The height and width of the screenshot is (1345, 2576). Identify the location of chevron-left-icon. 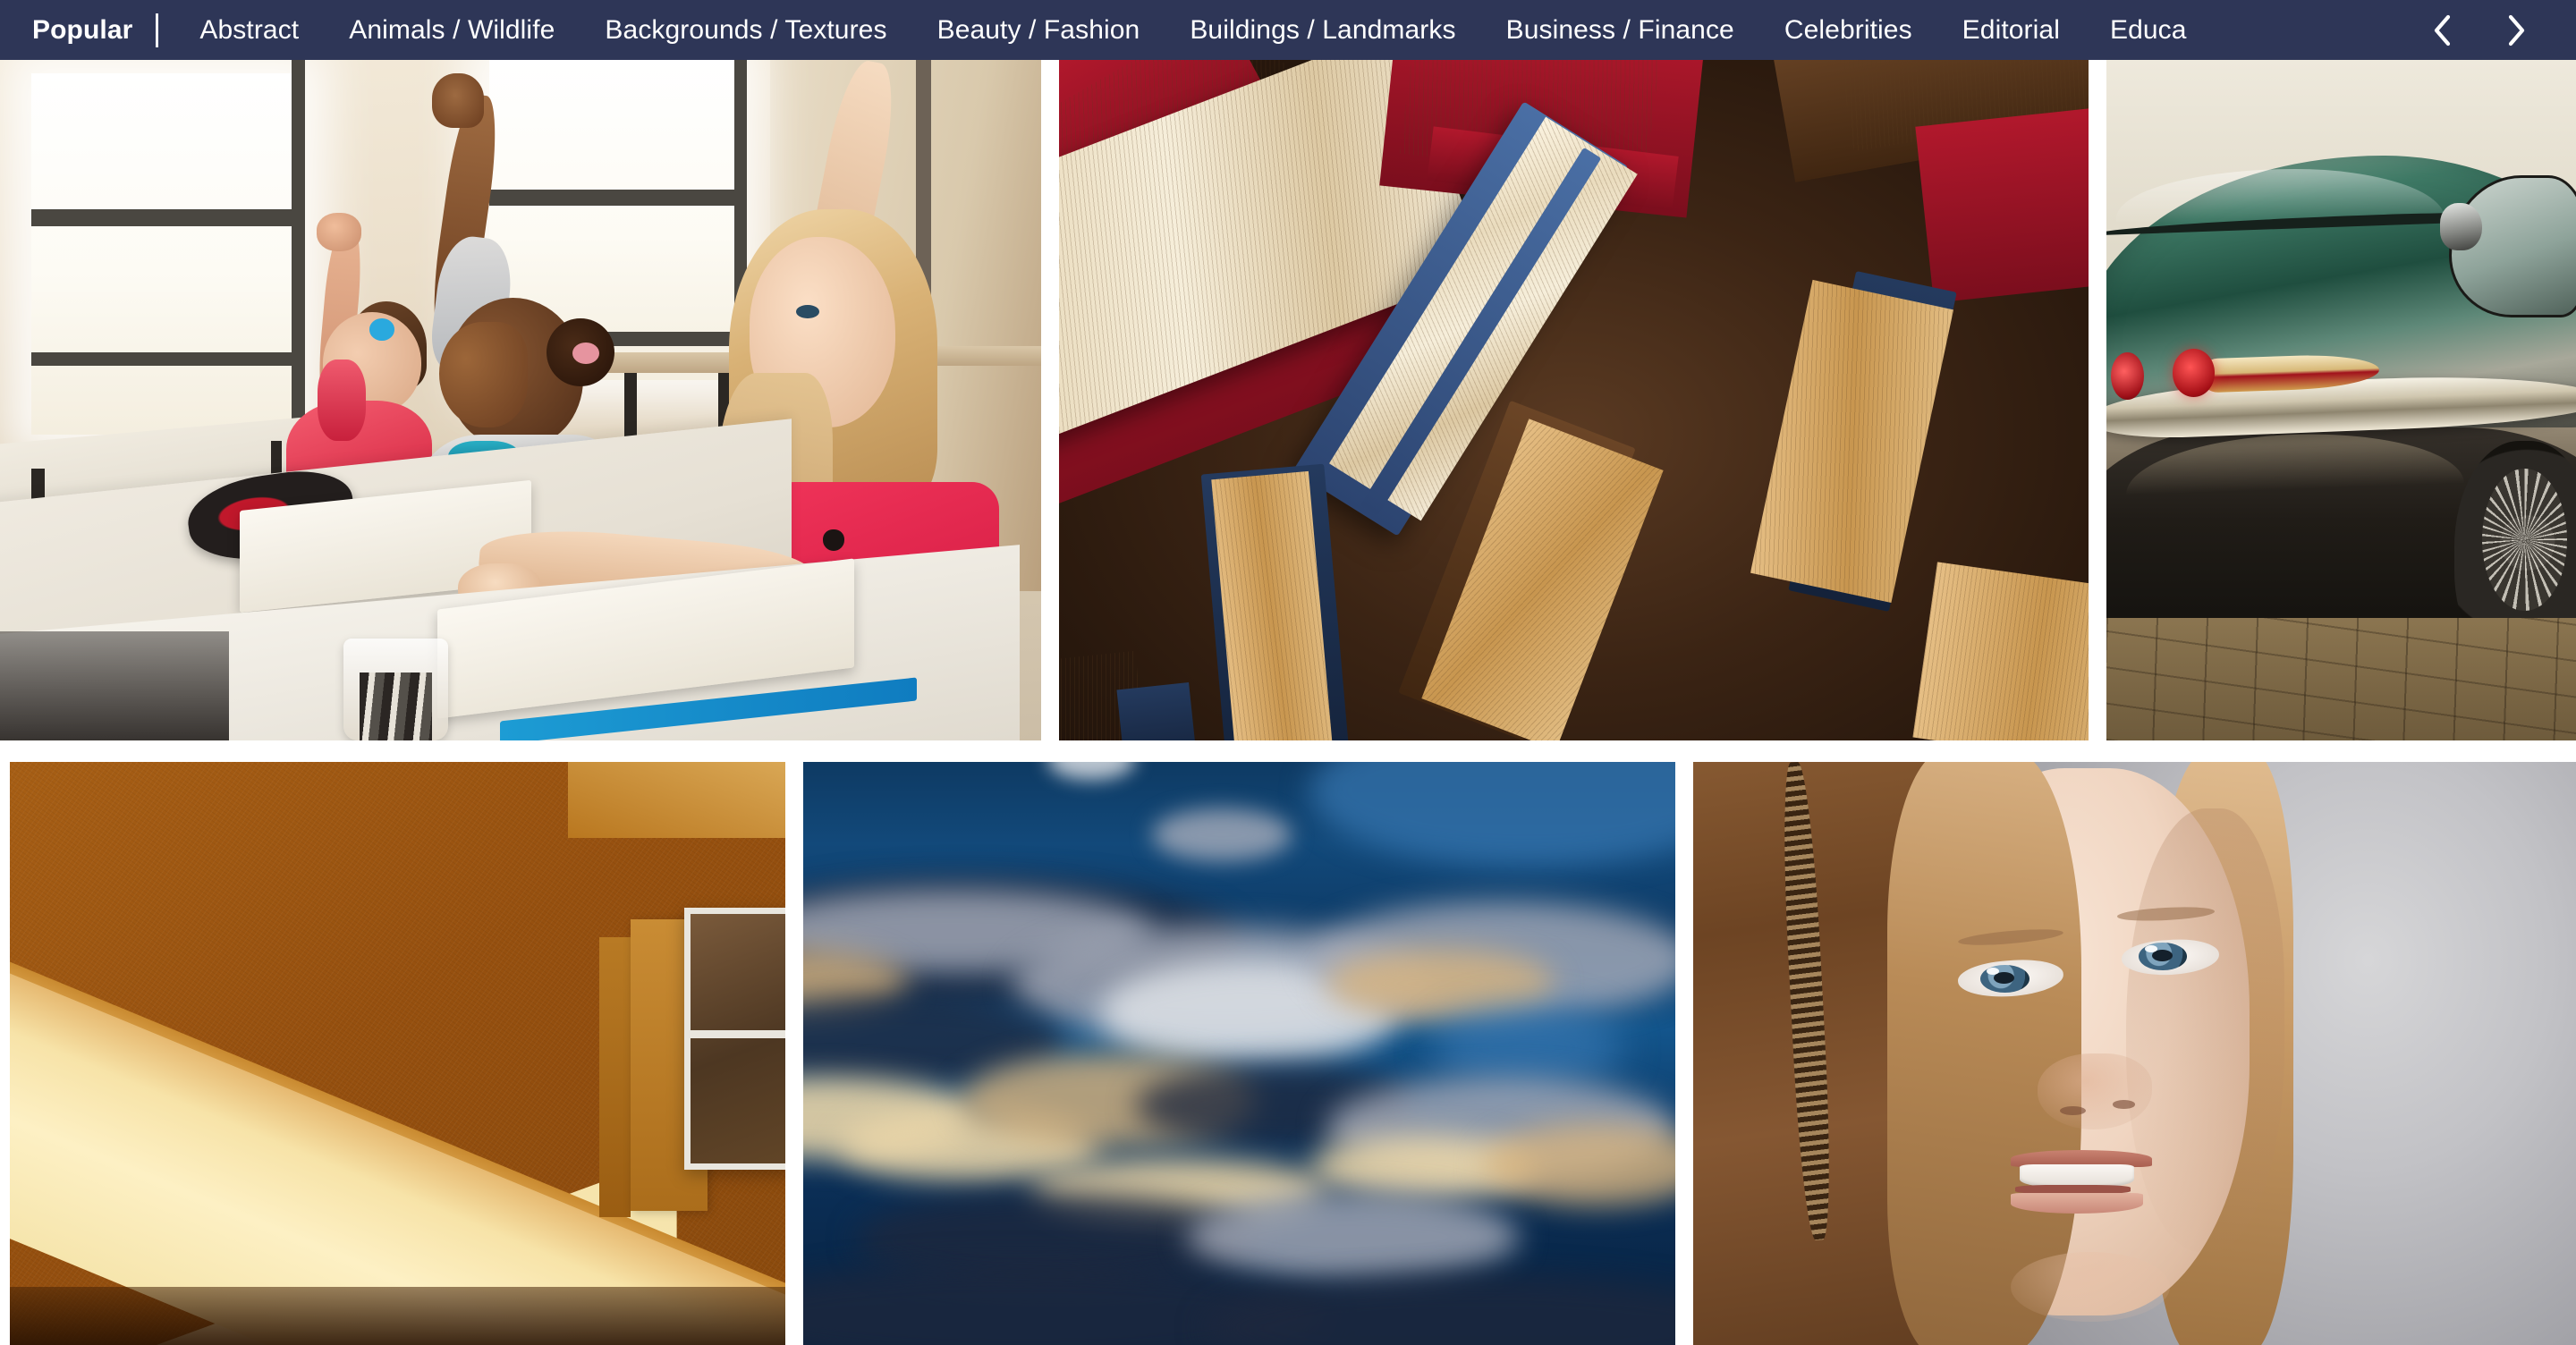
(2442, 30).